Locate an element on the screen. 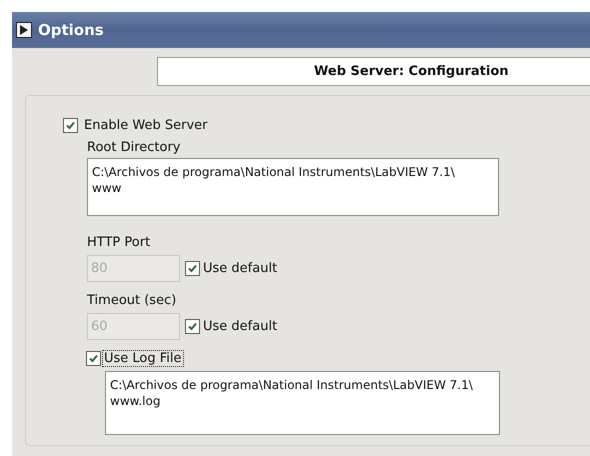 The width and height of the screenshot is (590, 456). app-icon is located at coordinates (24, 30).